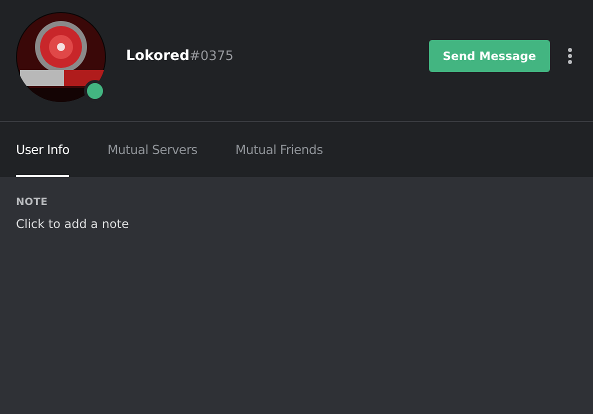 The image size is (593, 414). Describe the element at coordinates (158, 56) in the screenshot. I see `username: Lokored` at that location.